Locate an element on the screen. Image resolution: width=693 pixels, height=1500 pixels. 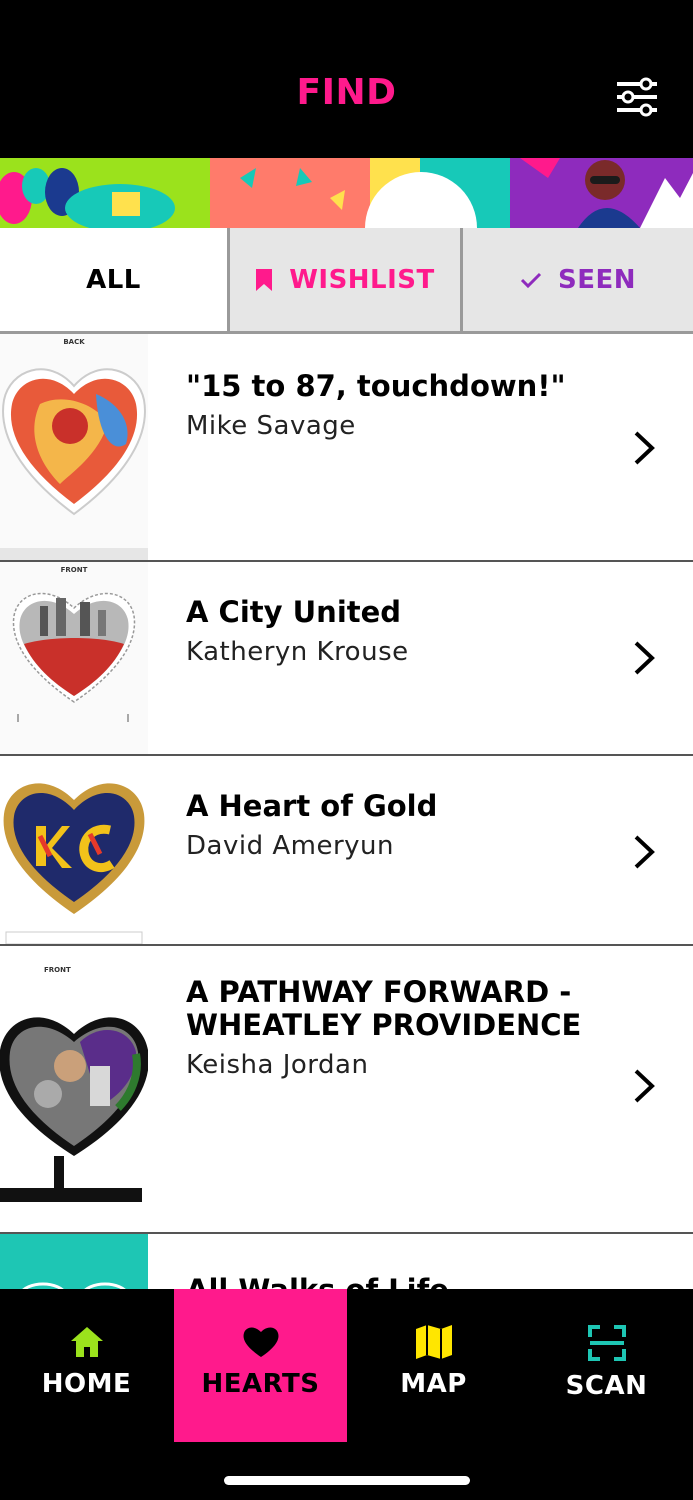
checkmark-icon is located at coordinates (531, 280).